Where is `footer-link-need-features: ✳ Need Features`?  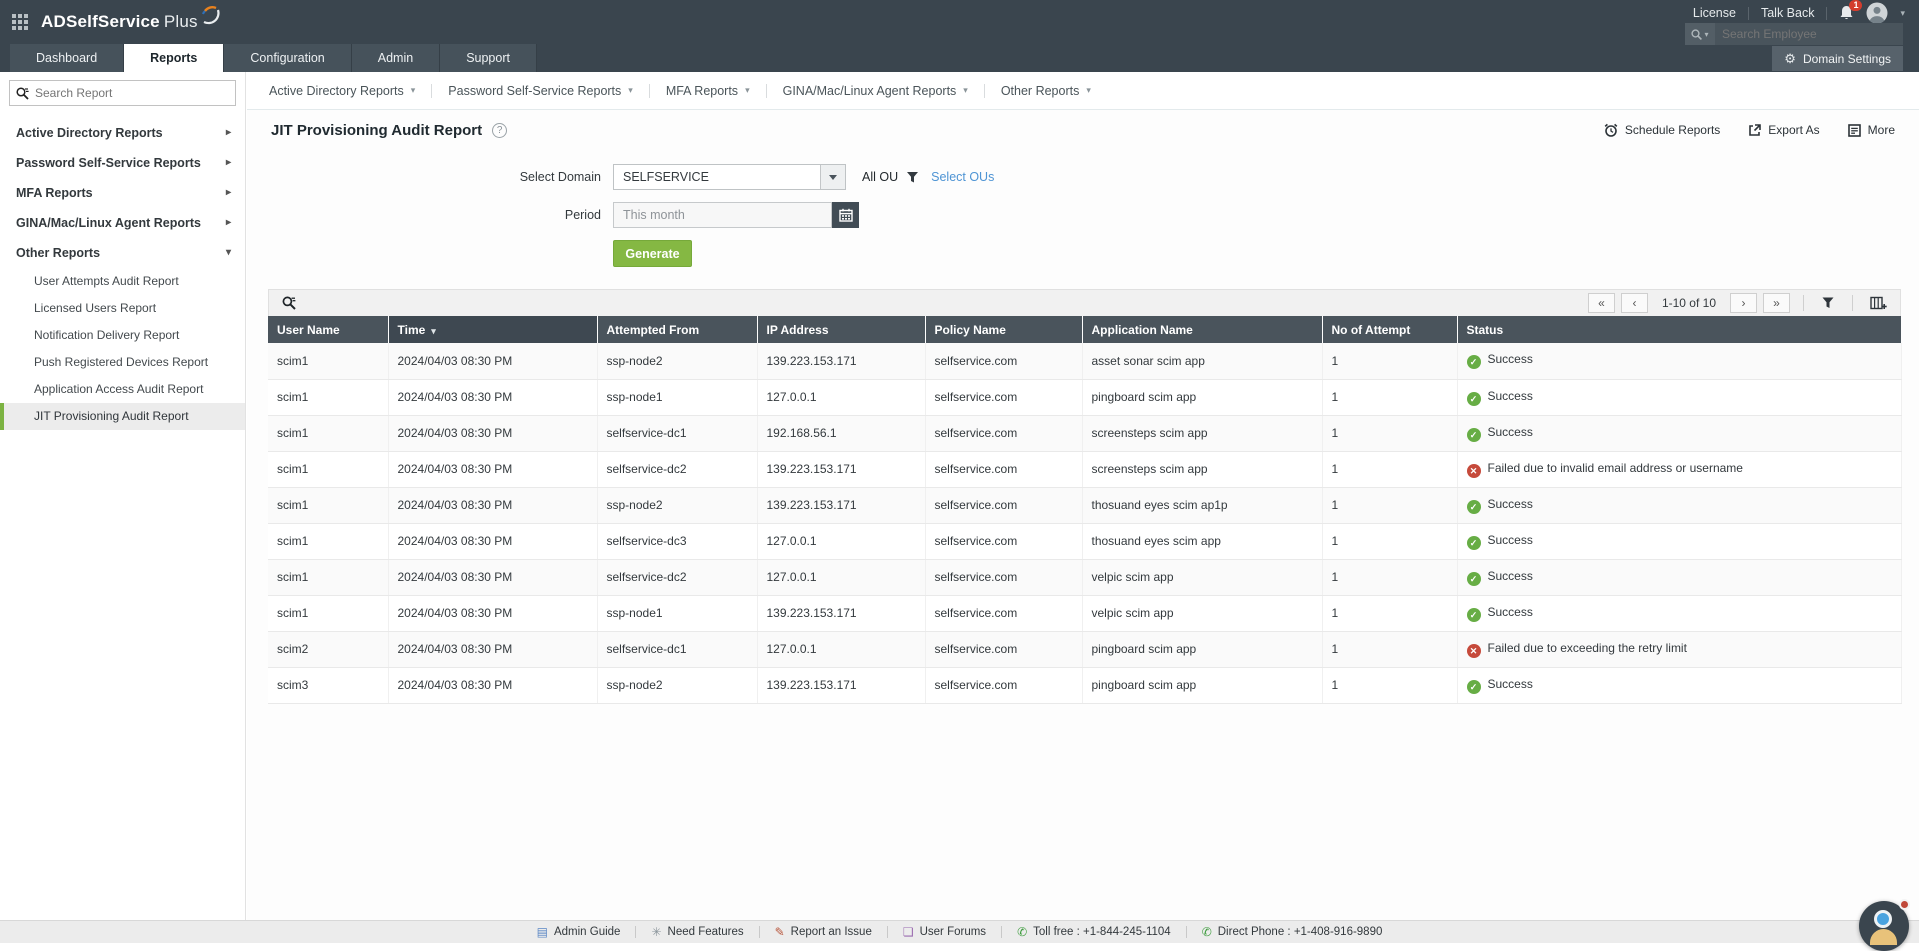
footer-link-need-features: ✳ Need Features is located at coordinates (697, 932).